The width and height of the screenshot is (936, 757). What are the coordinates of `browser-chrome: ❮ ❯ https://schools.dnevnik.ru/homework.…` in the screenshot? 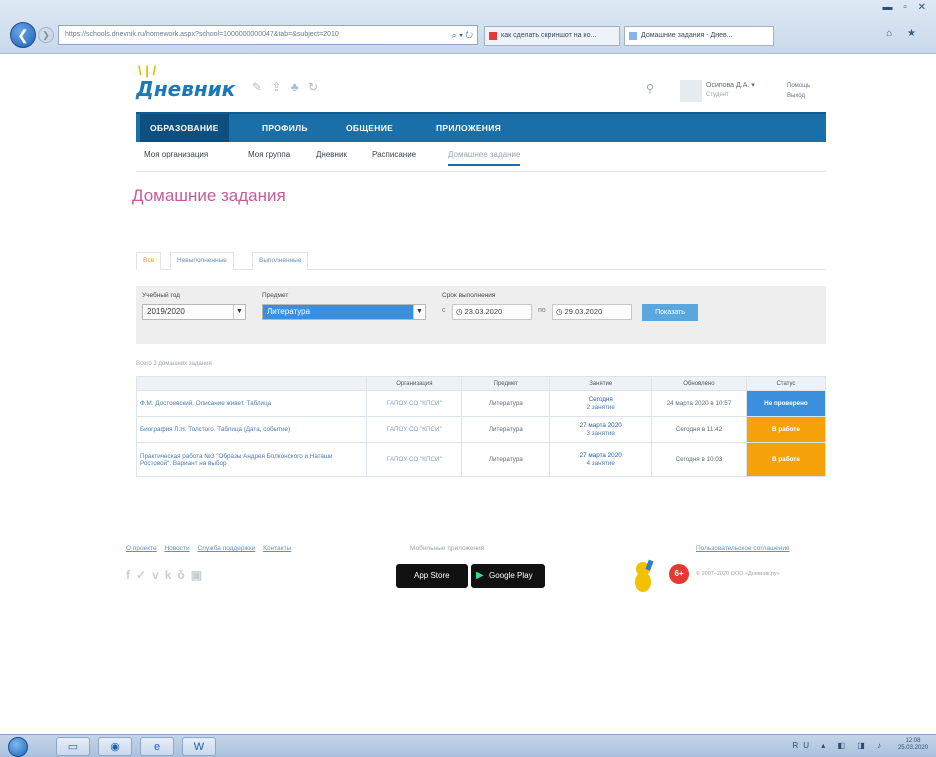 It's located at (468, 27).